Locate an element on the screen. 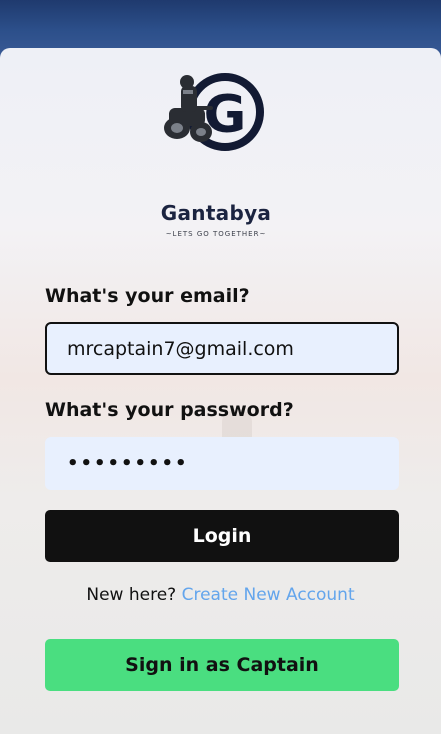 This screenshot has height=734, width=441. create-account-link: Create New Account is located at coordinates (268, 595).